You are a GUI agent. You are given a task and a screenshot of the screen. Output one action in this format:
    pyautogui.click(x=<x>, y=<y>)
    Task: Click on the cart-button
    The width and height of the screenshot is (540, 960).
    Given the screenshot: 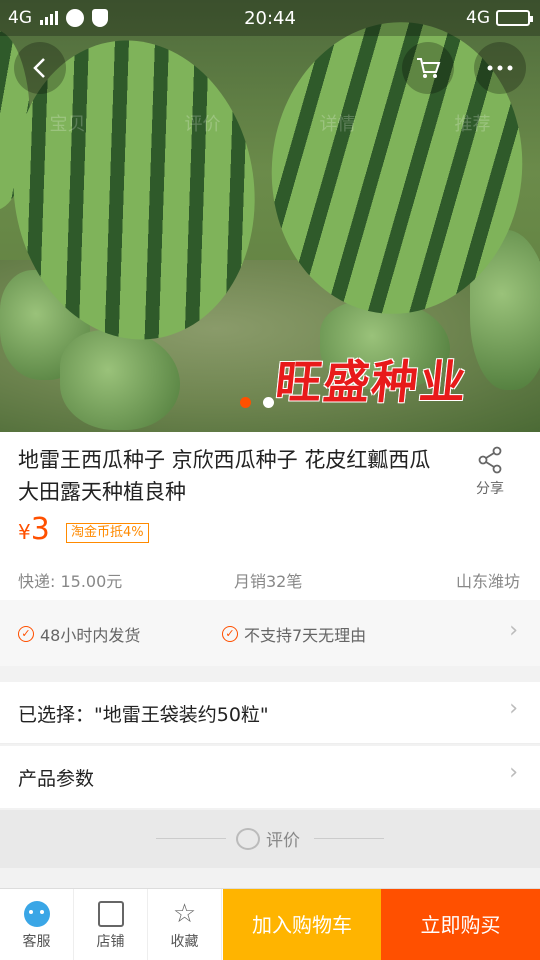 What is the action you would take?
    pyautogui.click(x=428, y=68)
    